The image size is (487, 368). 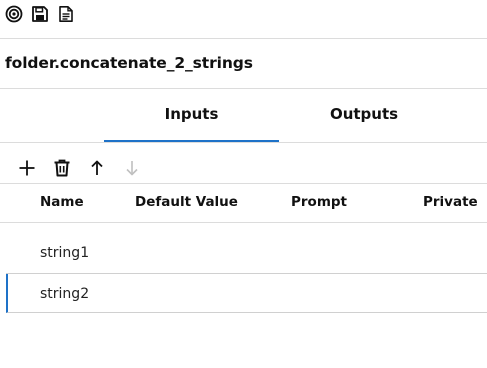 I want to click on tab-inputs: Inputs, so click(x=191, y=116).